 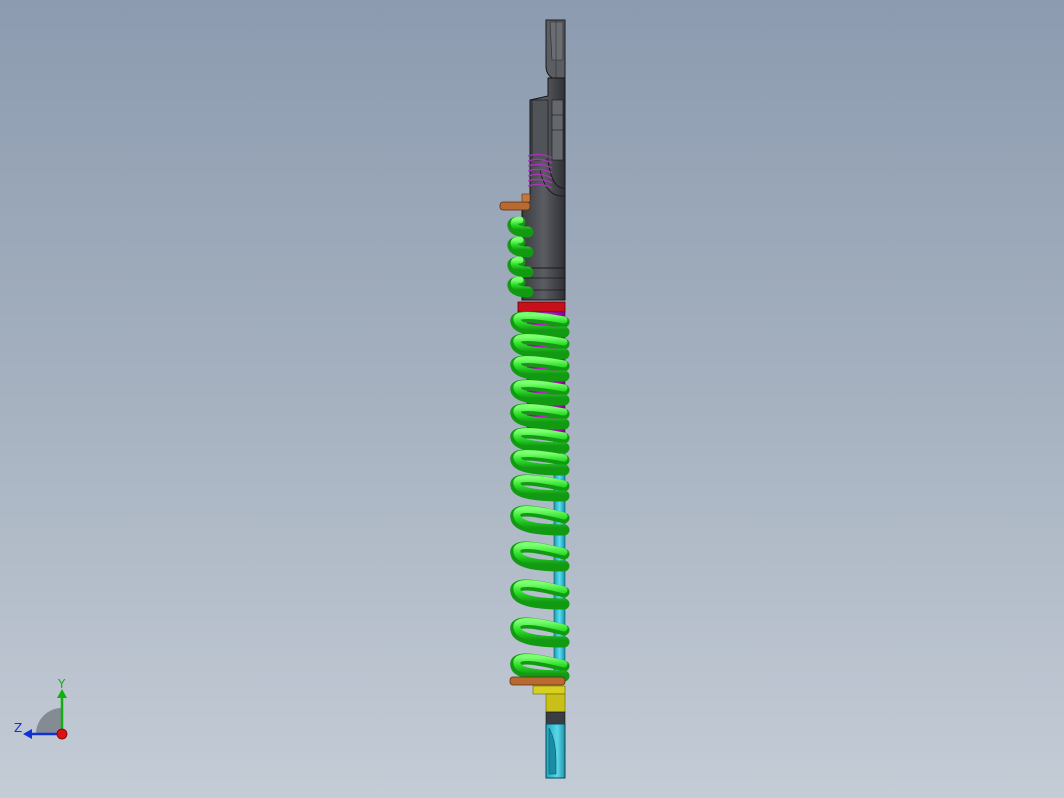 What do you see at coordinates (62, 734) in the screenshot?
I see `origin-dot` at bounding box center [62, 734].